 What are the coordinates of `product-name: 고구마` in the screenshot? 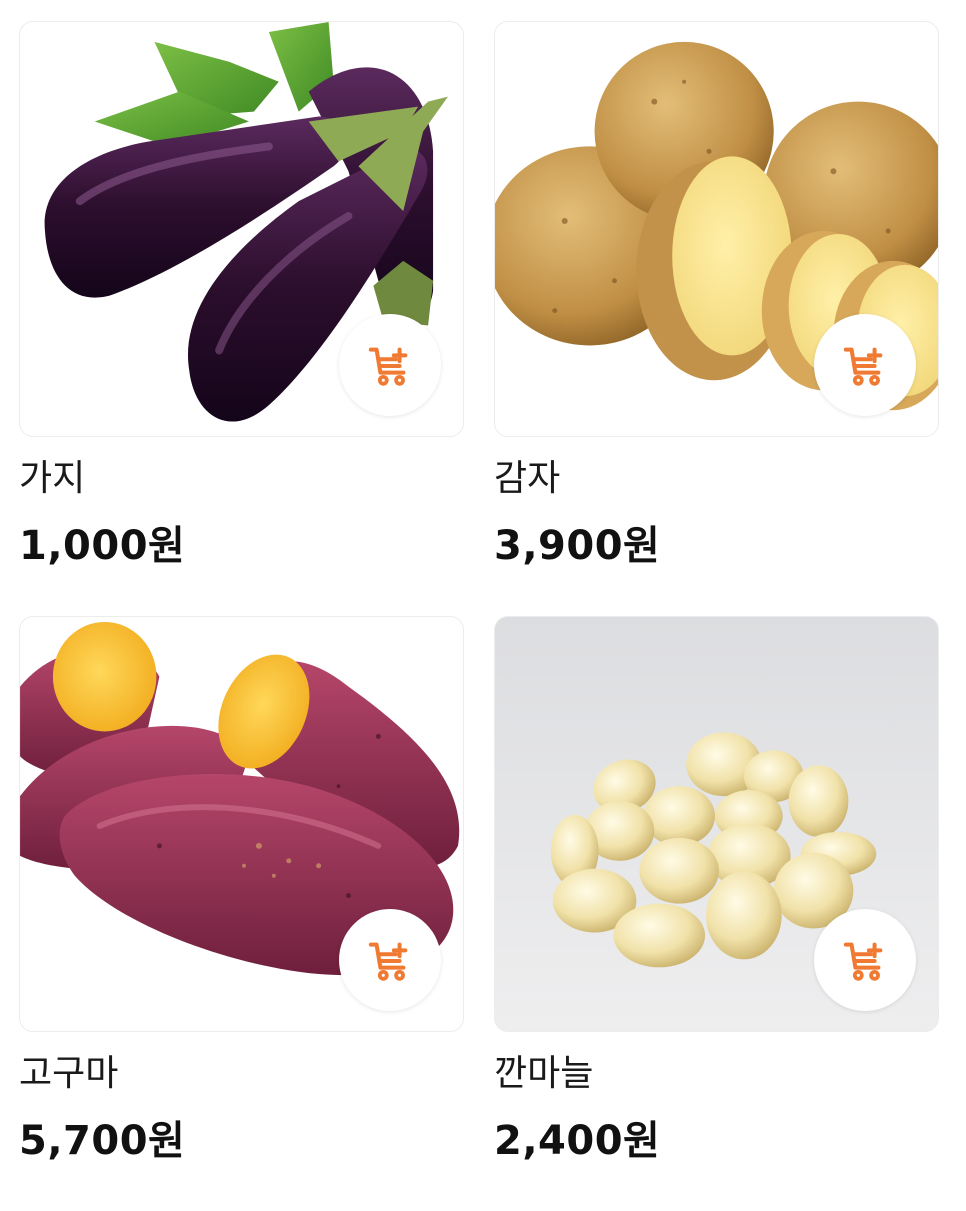 It's located at (69, 1073).